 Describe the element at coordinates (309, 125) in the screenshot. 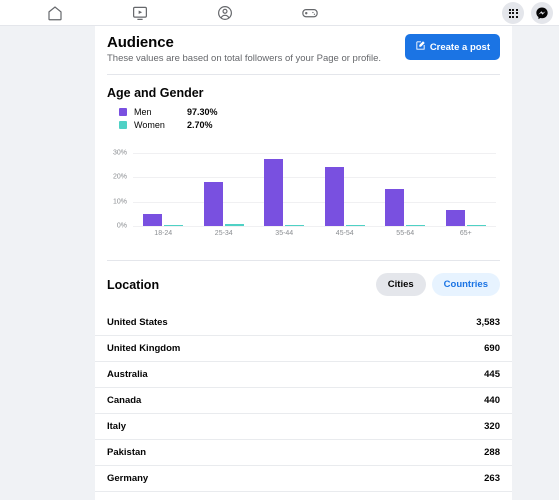

I see `legend-item-women: Women 2.70%` at that location.